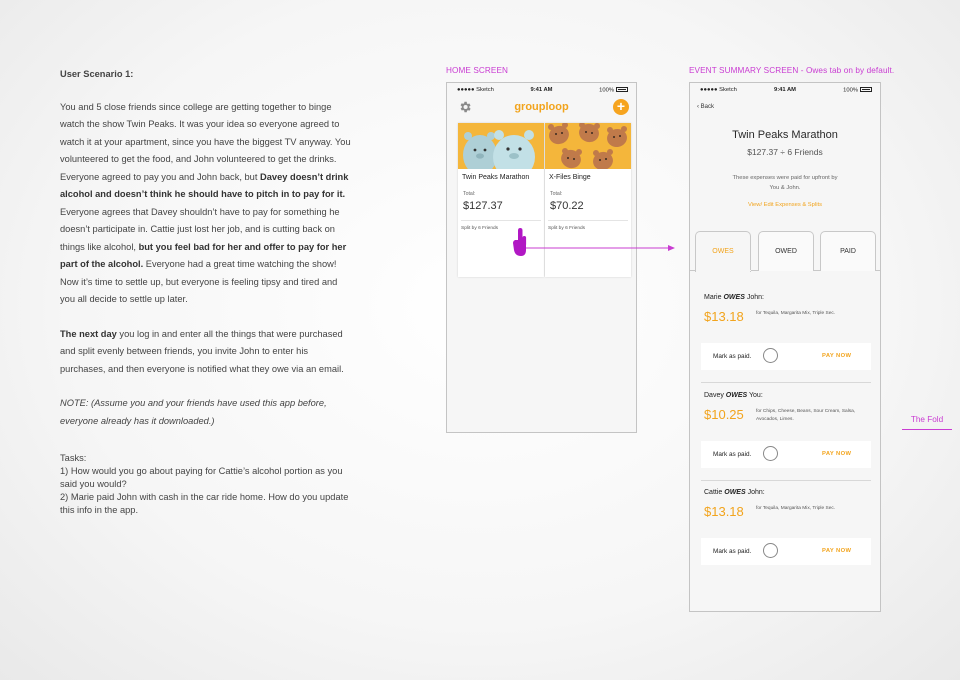  I want to click on paid-by-line-2: You & John., so click(785, 188).